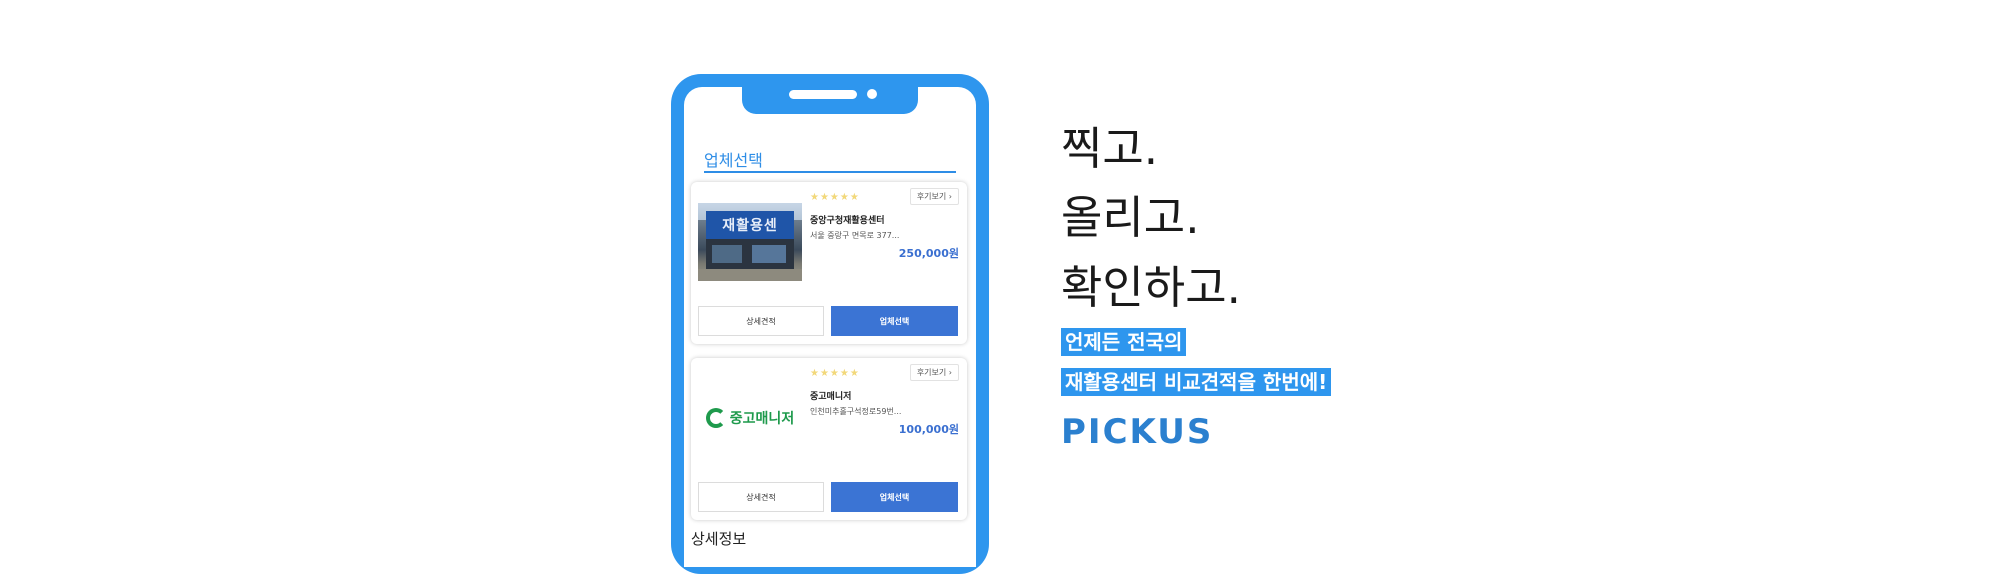  Describe the element at coordinates (750, 242) in the screenshot. I see `vendor-photo: 재활용센` at that location.